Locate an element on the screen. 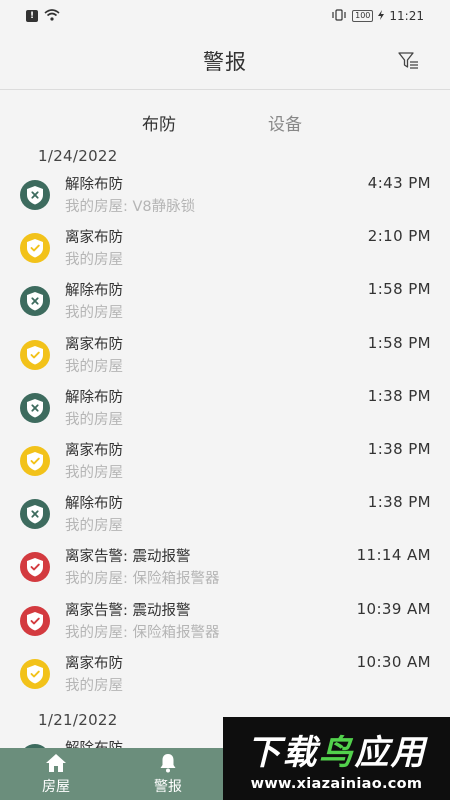 The image size is (450, 800). nav-label-alerts: 警报 is located at coordinates (168, 787).